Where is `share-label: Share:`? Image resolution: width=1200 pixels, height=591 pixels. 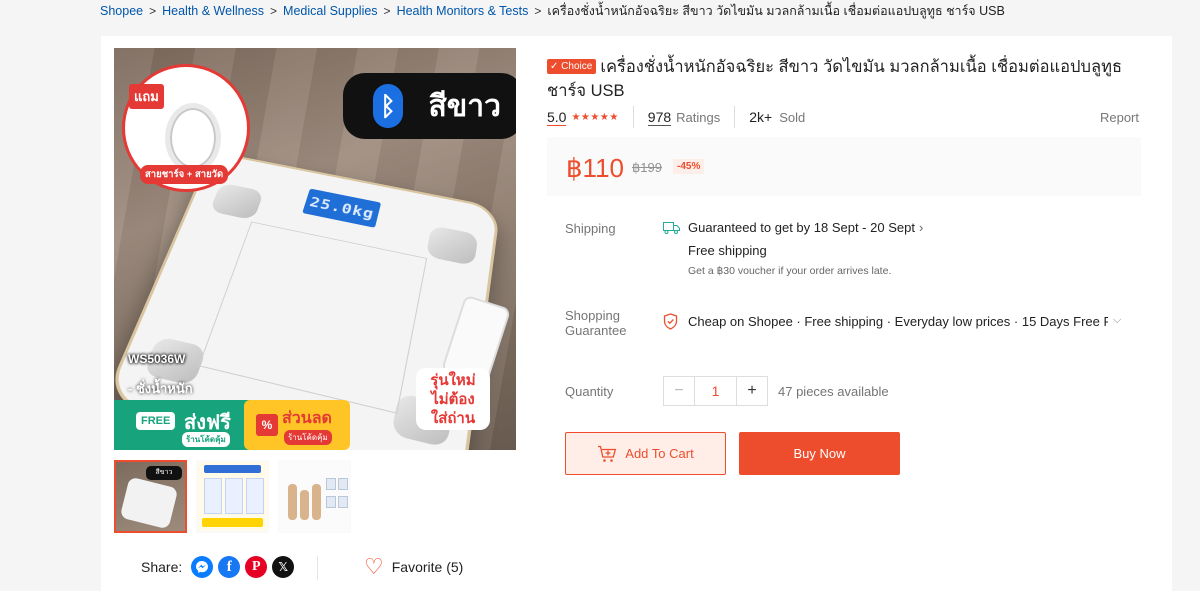
share-label: Share: is located at coordinates (162, 567).